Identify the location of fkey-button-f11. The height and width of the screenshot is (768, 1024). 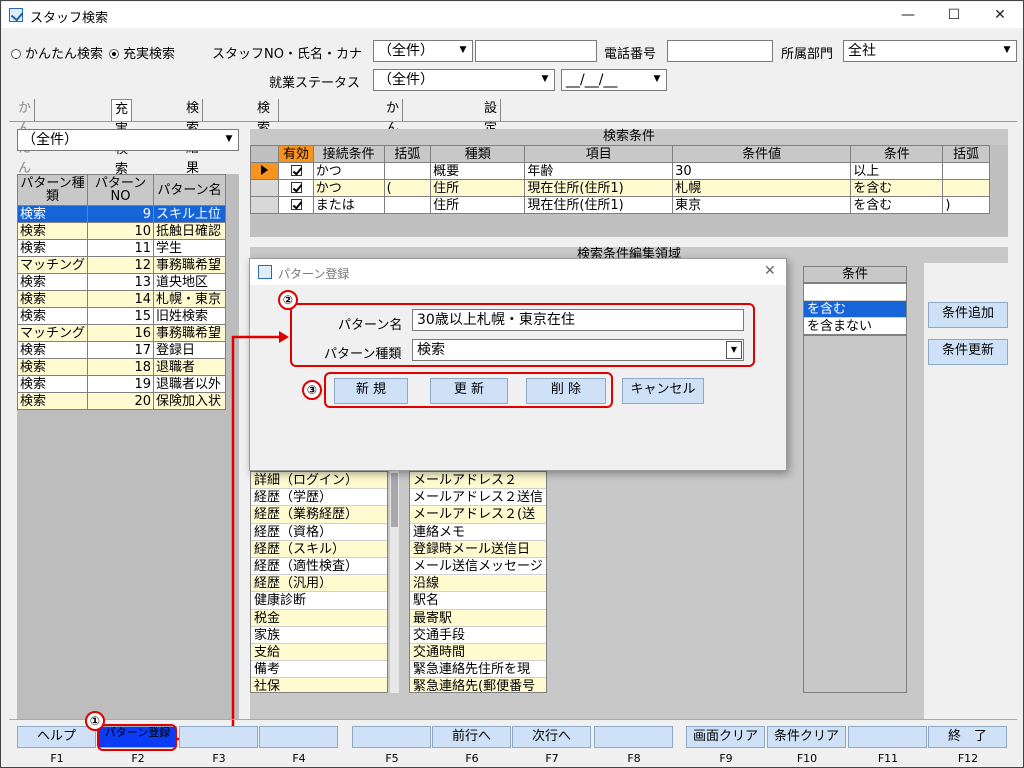
(887, 737).